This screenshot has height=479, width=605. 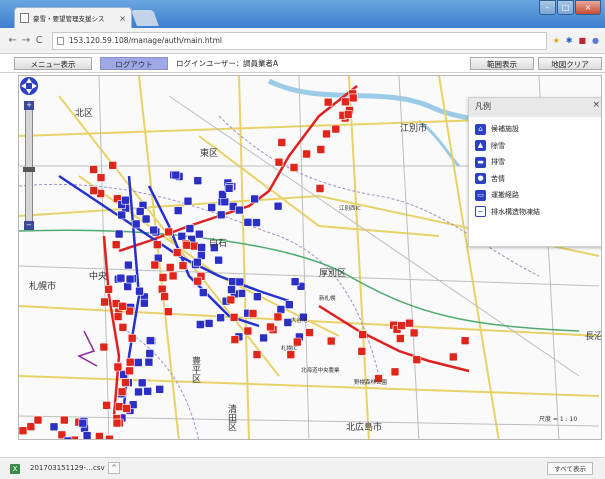 I want to click on extension-icon-2: ■, so click(x=582, y=40).